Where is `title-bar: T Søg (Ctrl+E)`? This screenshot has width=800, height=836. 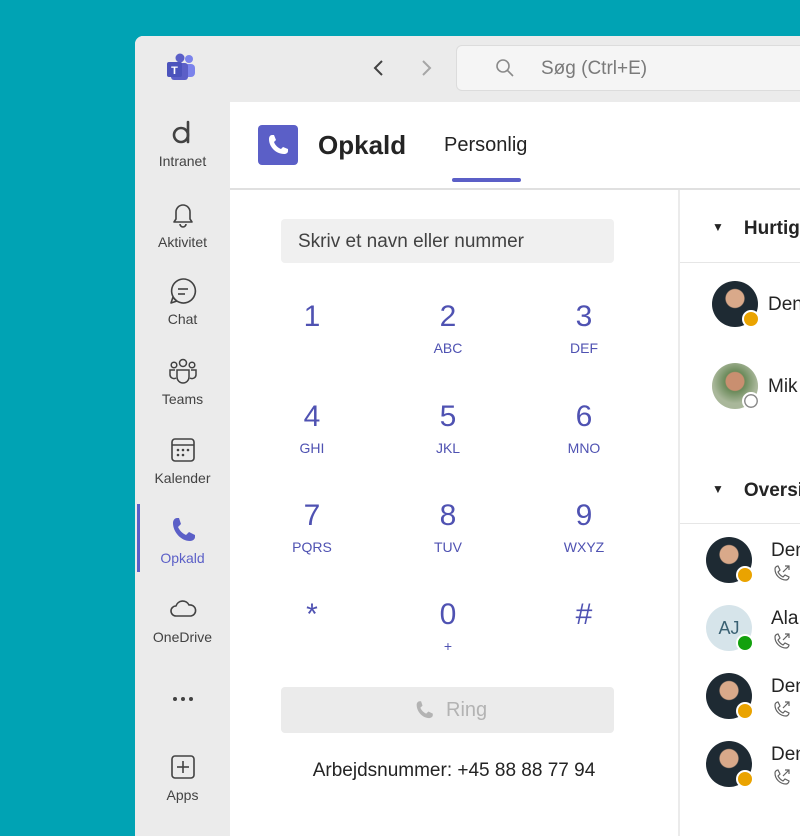 title-bar: T Søg (Ctrl+E) is located at coordinates (467, 69).